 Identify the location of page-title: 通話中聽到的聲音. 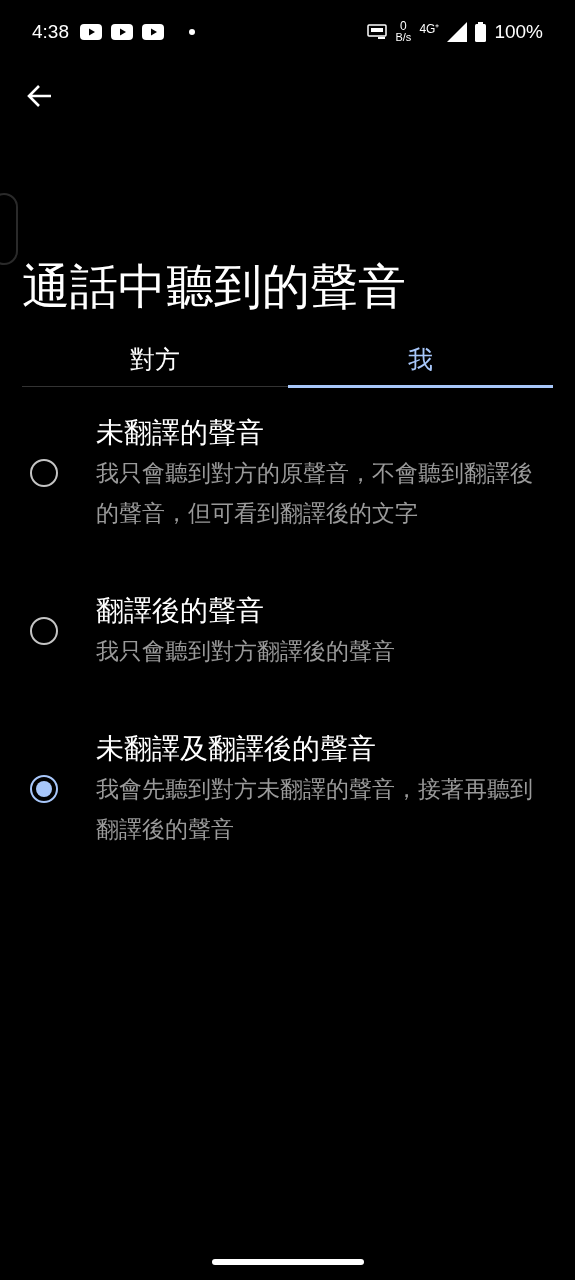
(214, 287).